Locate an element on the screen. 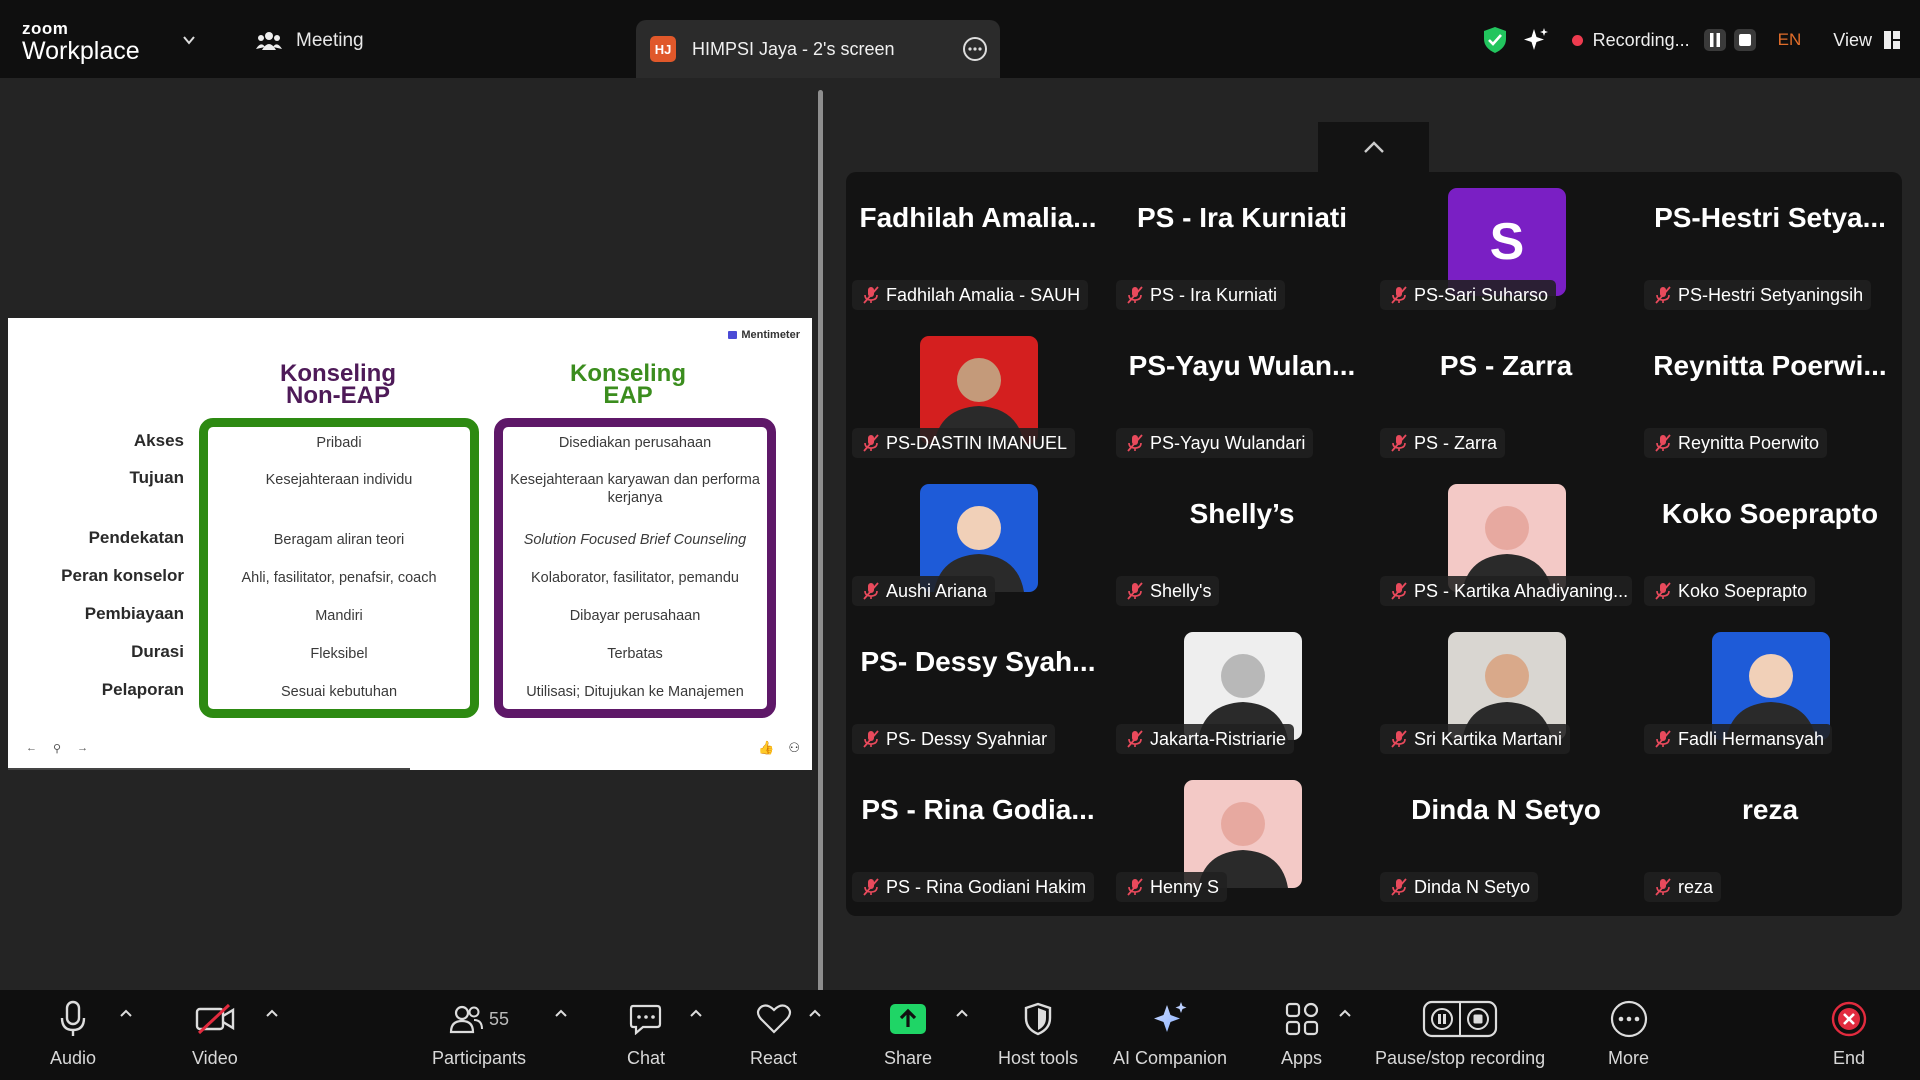  tab-shared-screen: HJ HIMPSI Jaya - 2's screen is located at coordinates (818, 49).